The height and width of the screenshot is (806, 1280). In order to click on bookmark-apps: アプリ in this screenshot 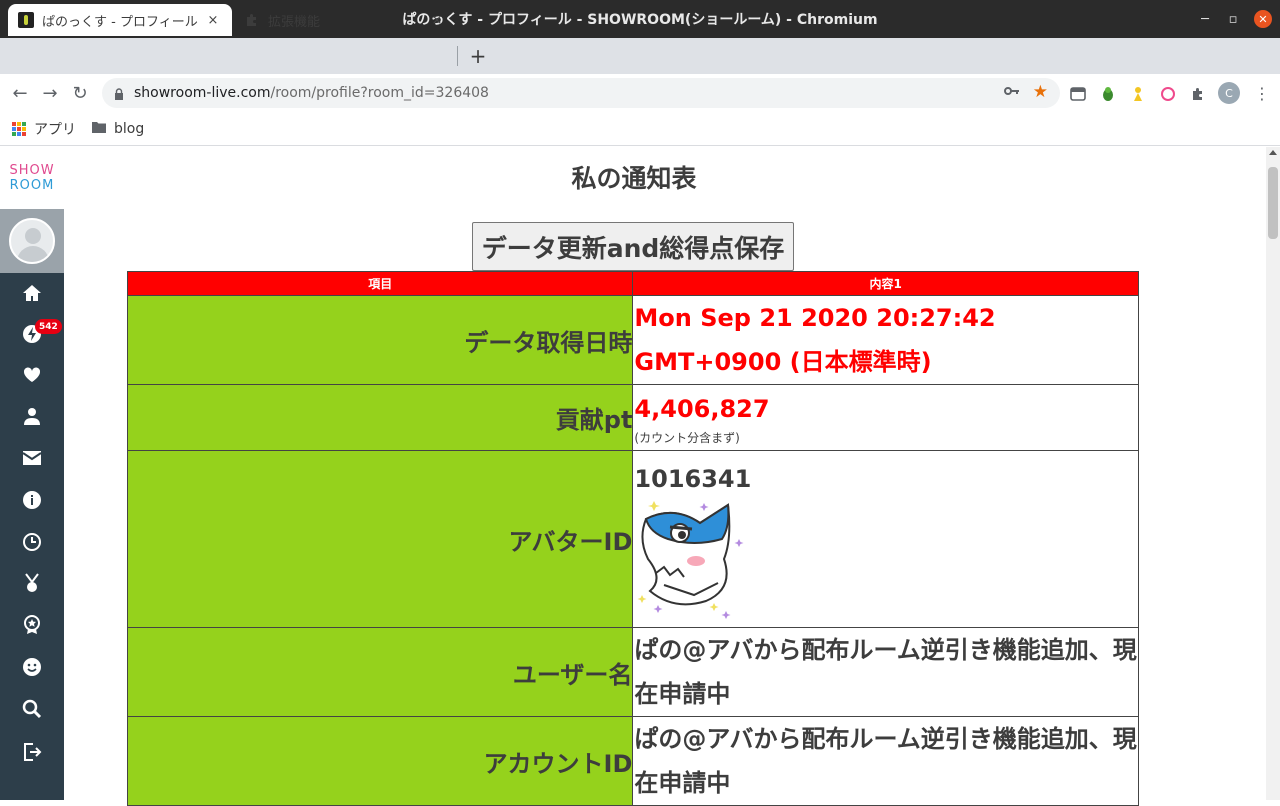, I will do `click(44, 129)`.